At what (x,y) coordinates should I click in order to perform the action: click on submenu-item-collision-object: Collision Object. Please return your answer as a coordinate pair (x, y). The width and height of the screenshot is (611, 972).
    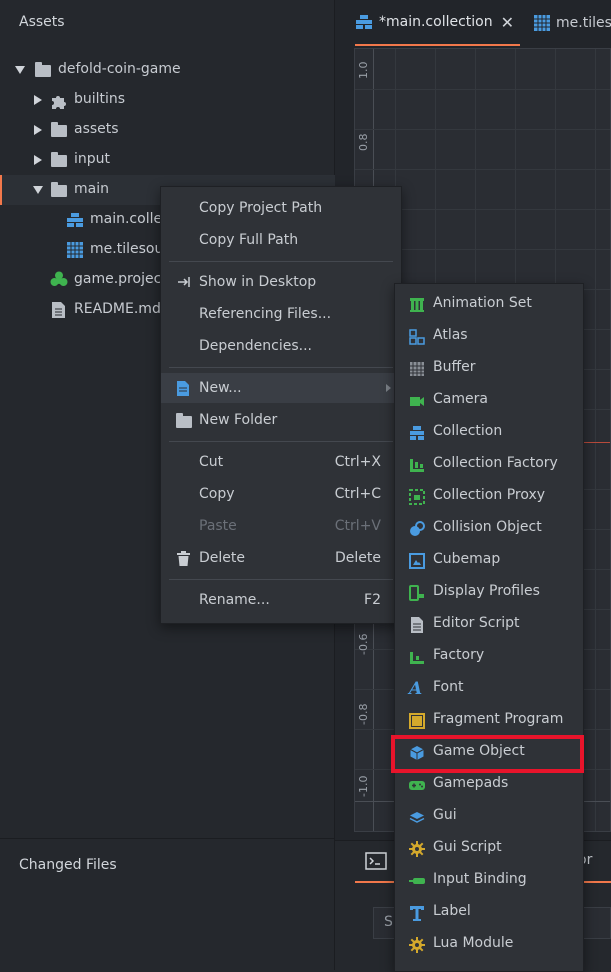
    Looking at the image, I should click on (489, 529).